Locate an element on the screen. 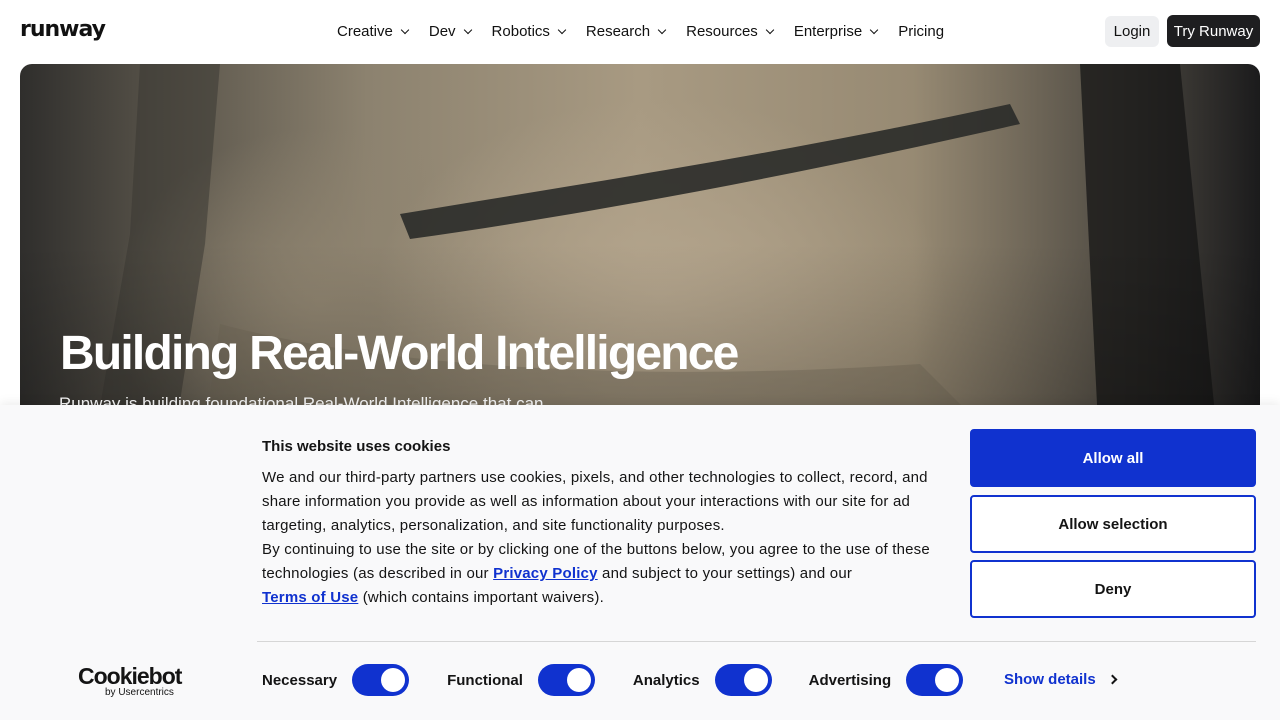 The height and width of the screenshot is (720, 1280). advertising-toggle is located at coordinates (935, 680).